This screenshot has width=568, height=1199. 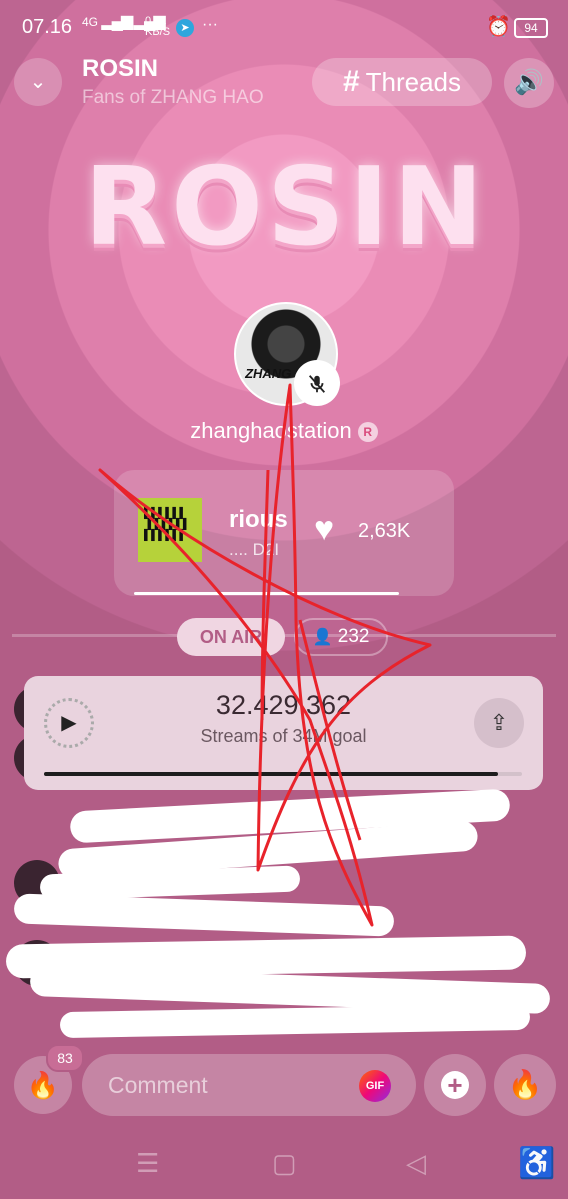 I want to click on accessibility-icon: ♿, so click(x=536, y=1163).